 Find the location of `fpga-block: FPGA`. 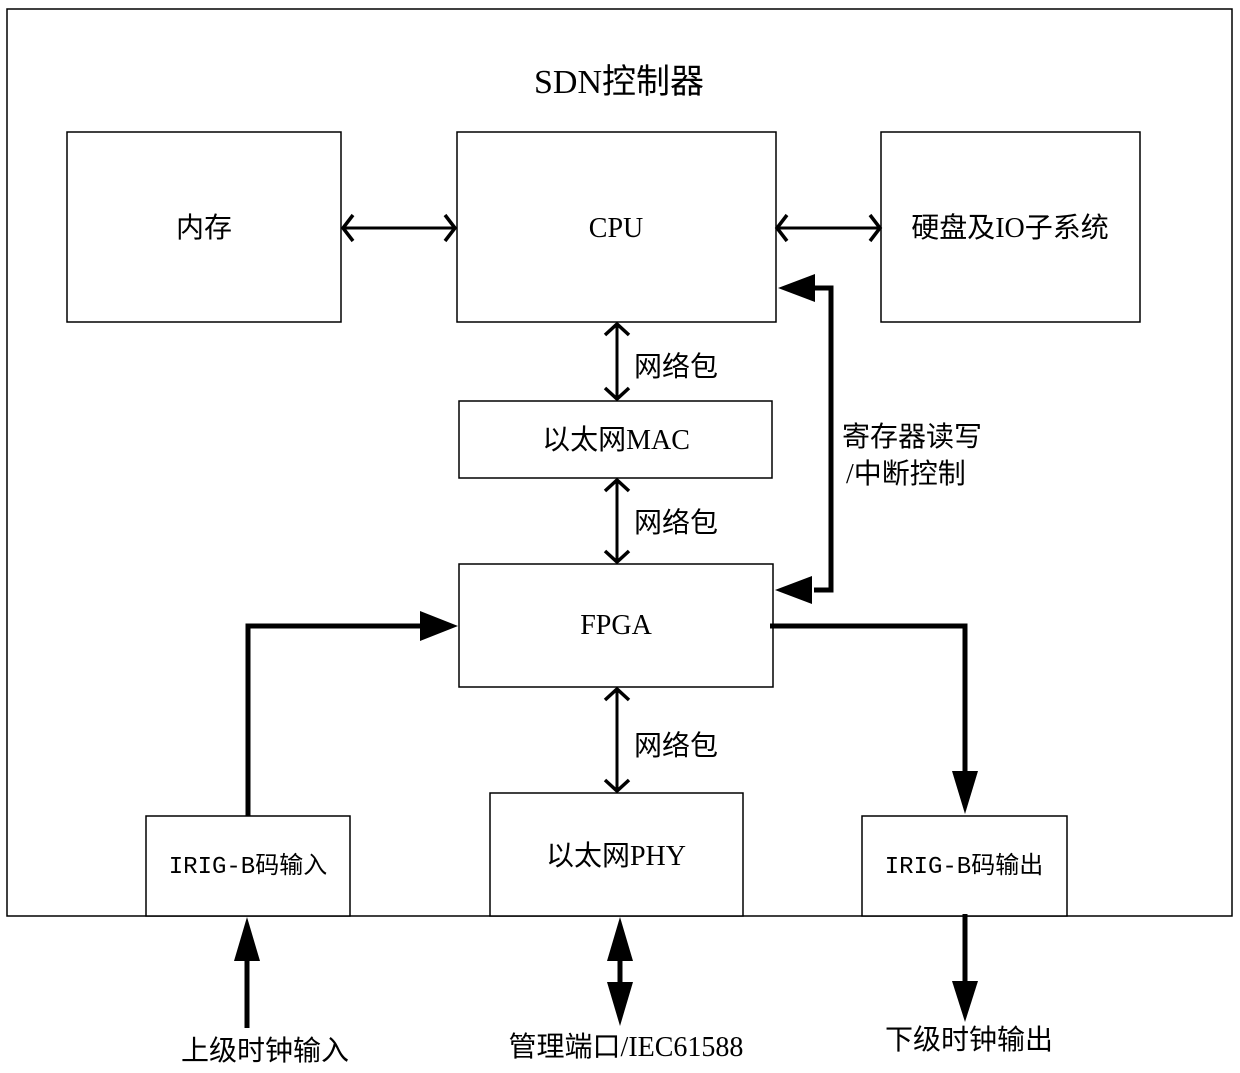

fpga-block: FPGA is located at coordinates (616, 625).